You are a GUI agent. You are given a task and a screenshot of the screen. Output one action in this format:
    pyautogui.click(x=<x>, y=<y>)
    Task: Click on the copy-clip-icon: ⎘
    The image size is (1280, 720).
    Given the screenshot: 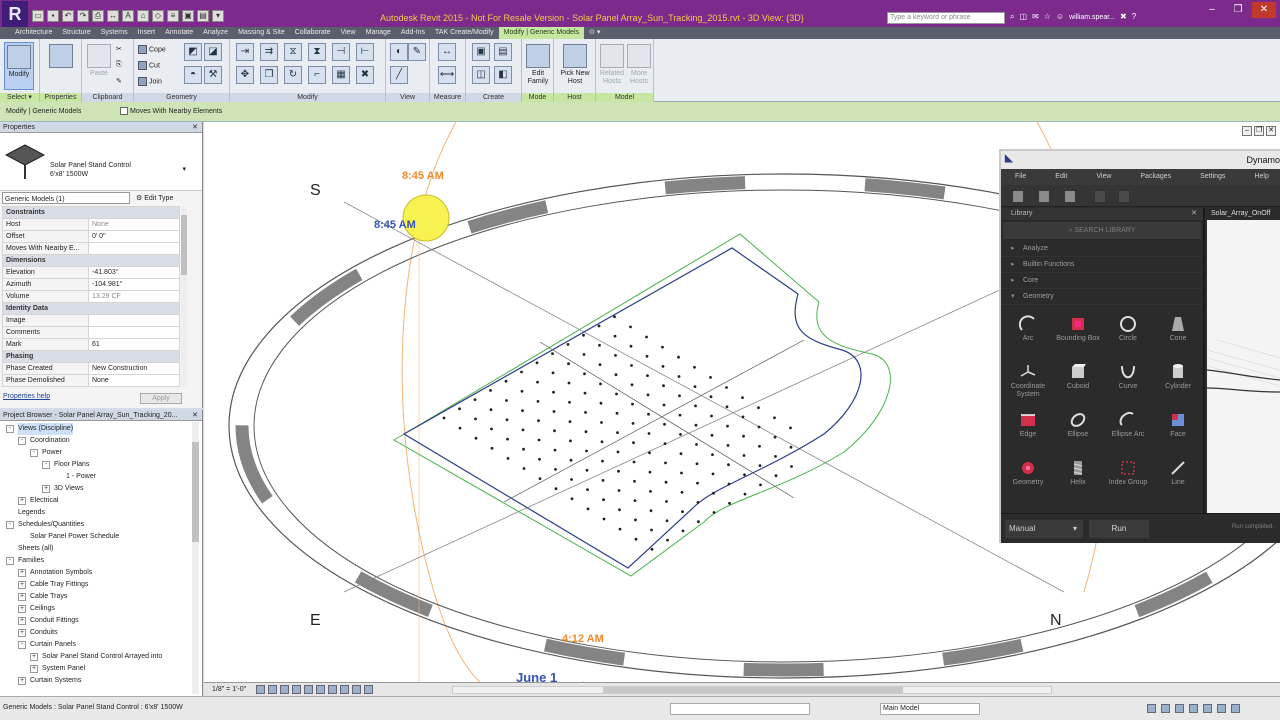 What is the action you would take?
    pyautogui.click(x=119, y=65)
    